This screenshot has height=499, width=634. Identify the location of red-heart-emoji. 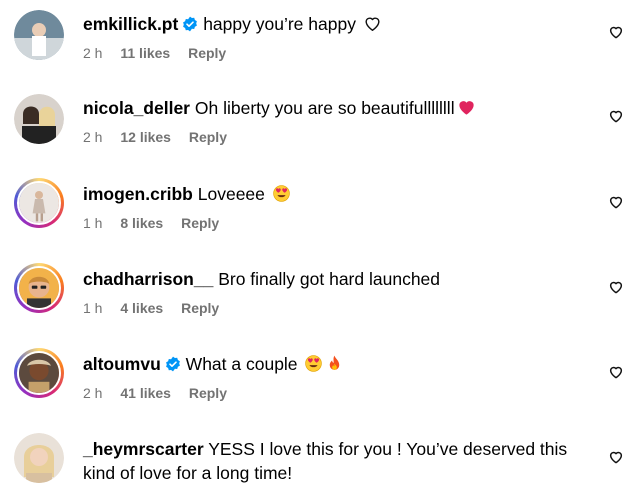
(466, 108).